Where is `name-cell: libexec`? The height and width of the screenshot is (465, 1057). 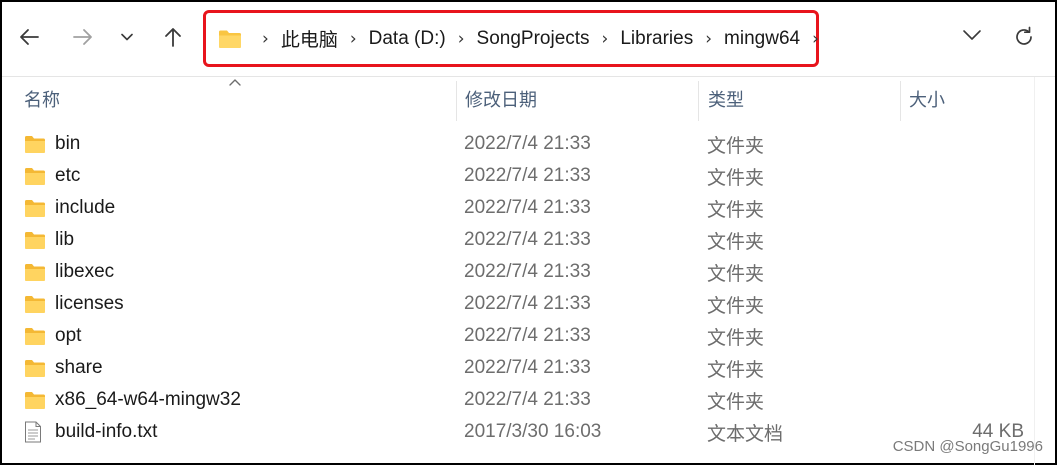
name-cell: libexec is located at coordinates (69, 272).